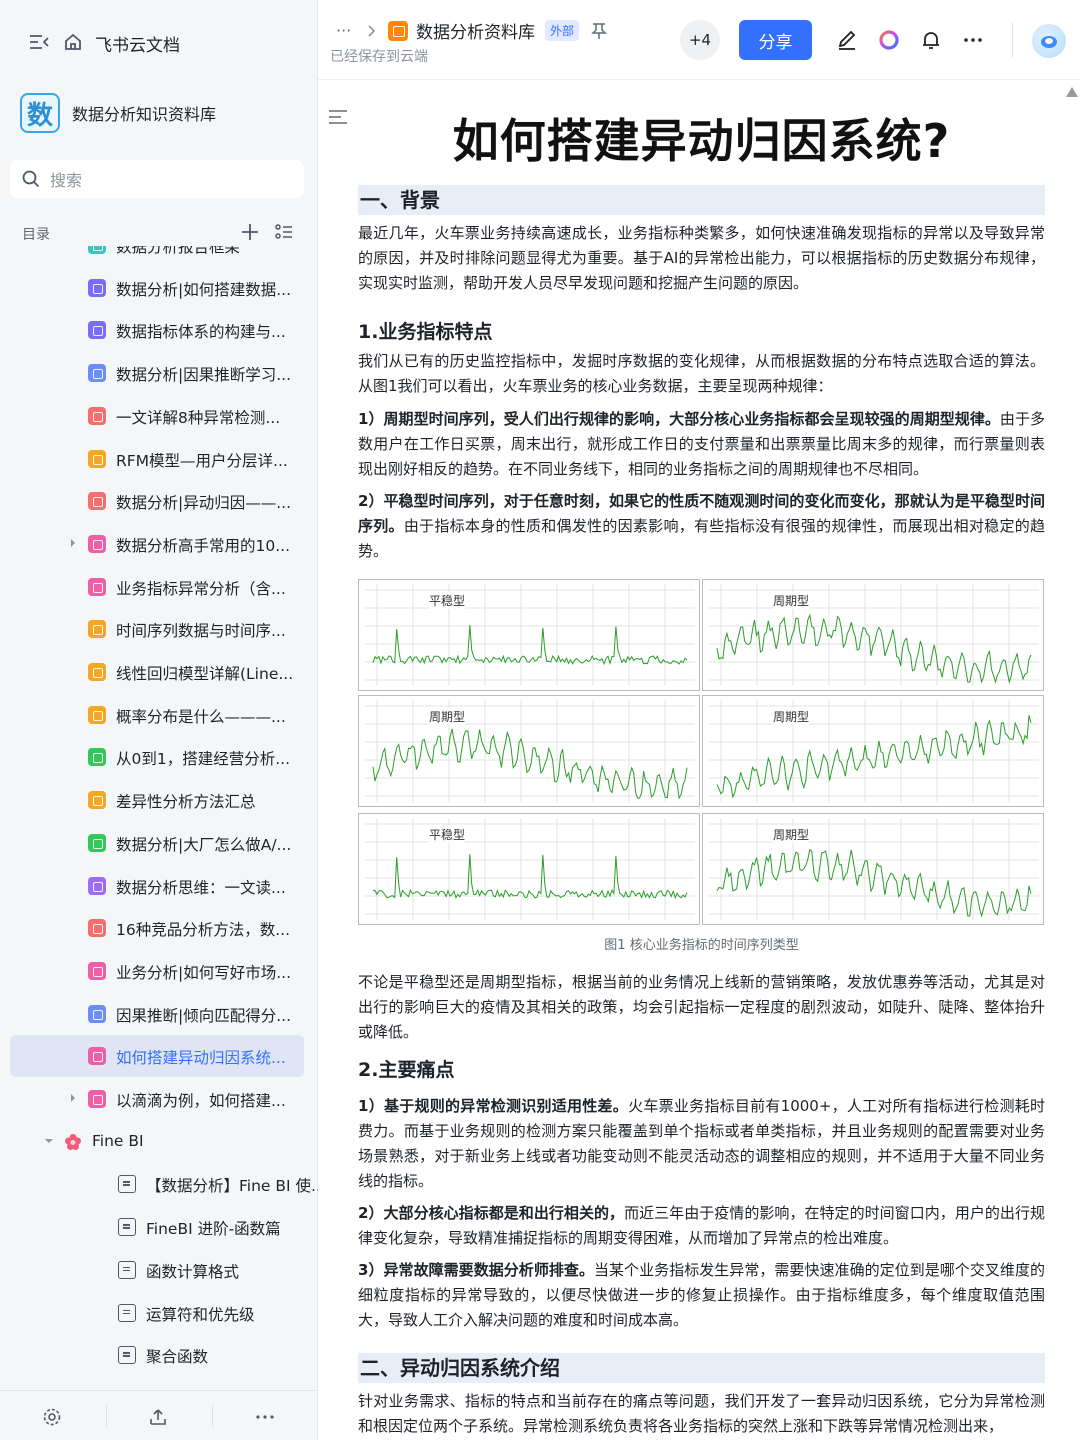 The image size is (1080, 1440). What do you see at coordinates (701, 141) in the screenshot?
I see `page-title: 如何搭建异动归因系统?` at bounding box center [701, 141].